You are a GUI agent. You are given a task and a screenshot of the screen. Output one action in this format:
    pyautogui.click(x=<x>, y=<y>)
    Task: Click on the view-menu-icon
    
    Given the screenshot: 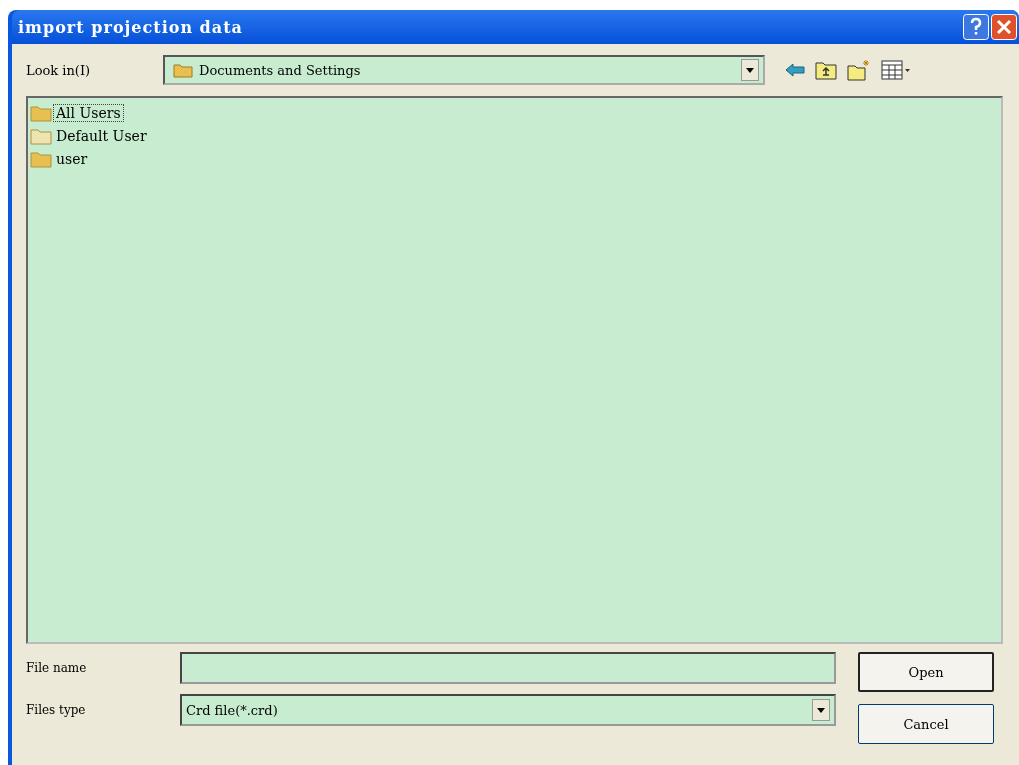 What is the action you would take?
    pyautogui.click(x=896, y=70)
    